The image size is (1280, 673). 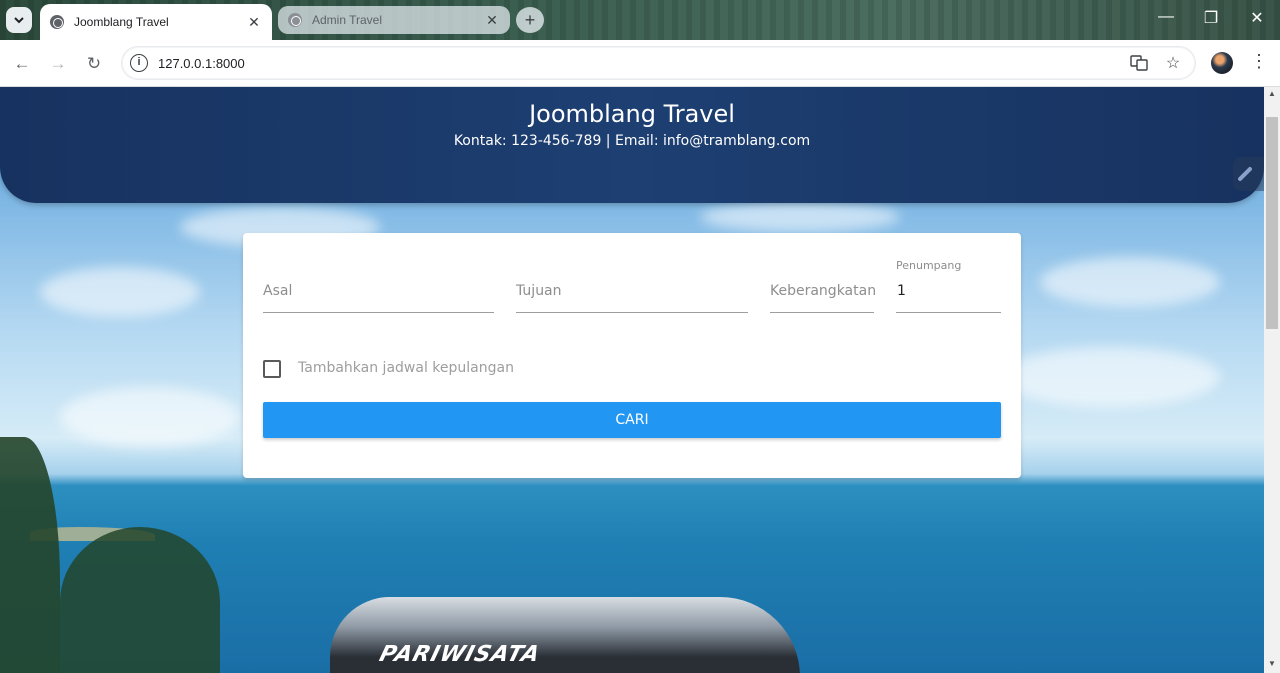 I want to click on site-title: Joomblang Travel, so click(x=632, y=114).